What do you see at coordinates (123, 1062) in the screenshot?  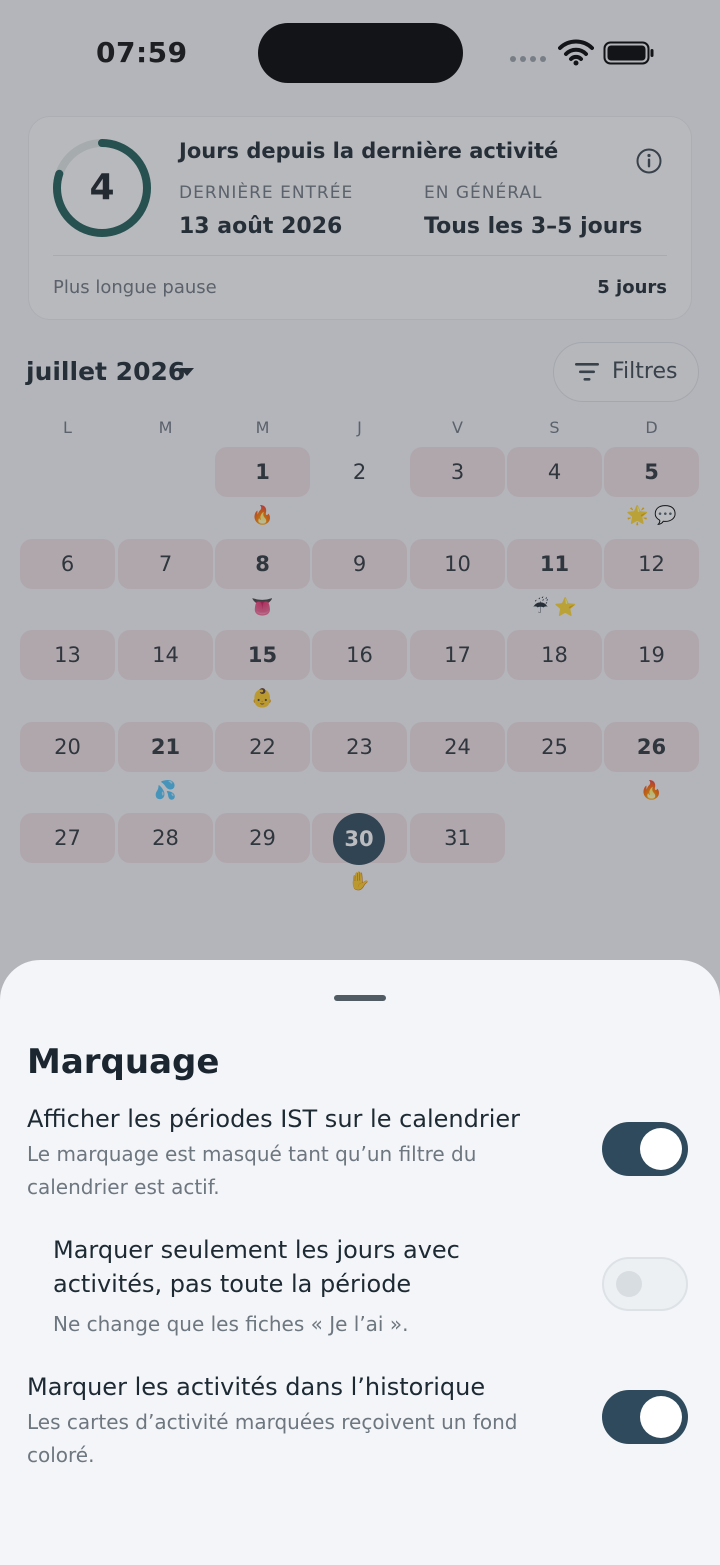 I see `sheet-title: Marquage` at bounding box center [123, 1062].